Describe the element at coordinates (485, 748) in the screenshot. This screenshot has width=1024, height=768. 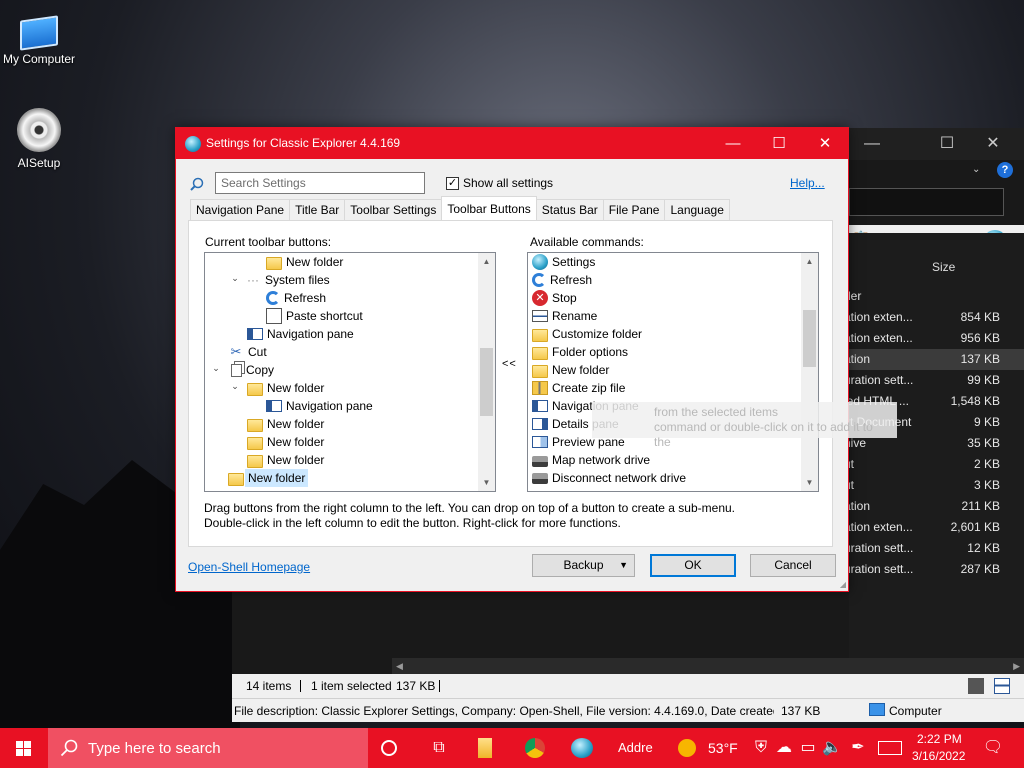
I see `file-explorer-icon` at that location.